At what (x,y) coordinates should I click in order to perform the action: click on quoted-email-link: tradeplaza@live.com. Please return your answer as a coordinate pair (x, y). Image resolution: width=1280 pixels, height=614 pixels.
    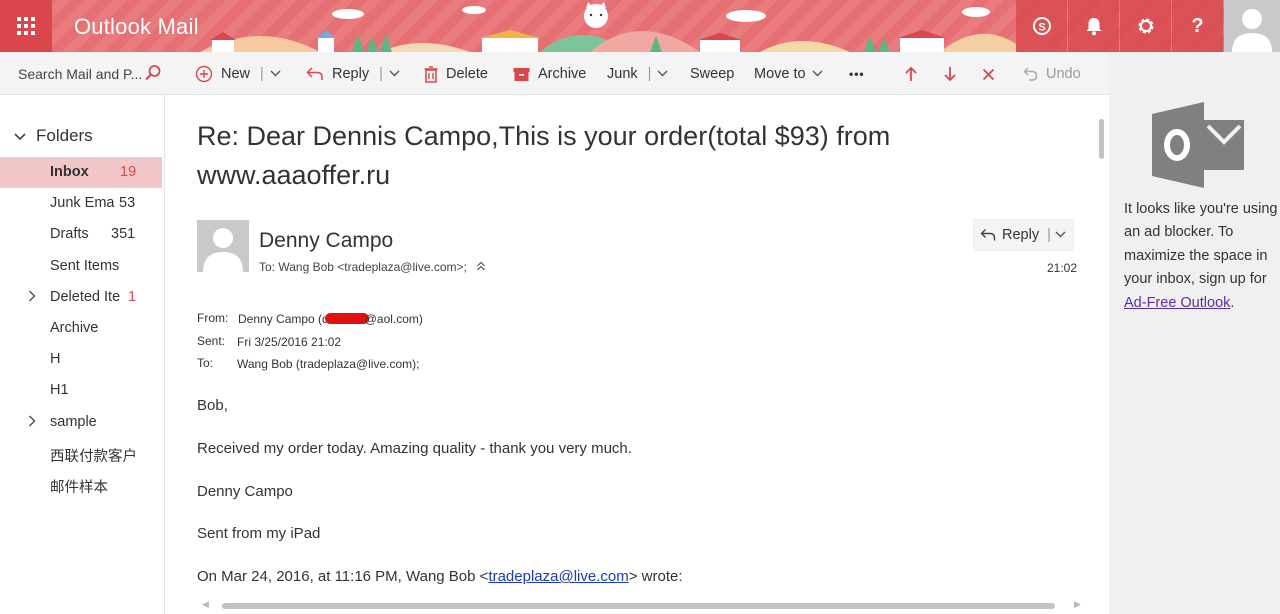
    Looking at the image, I should click on (558, 576).